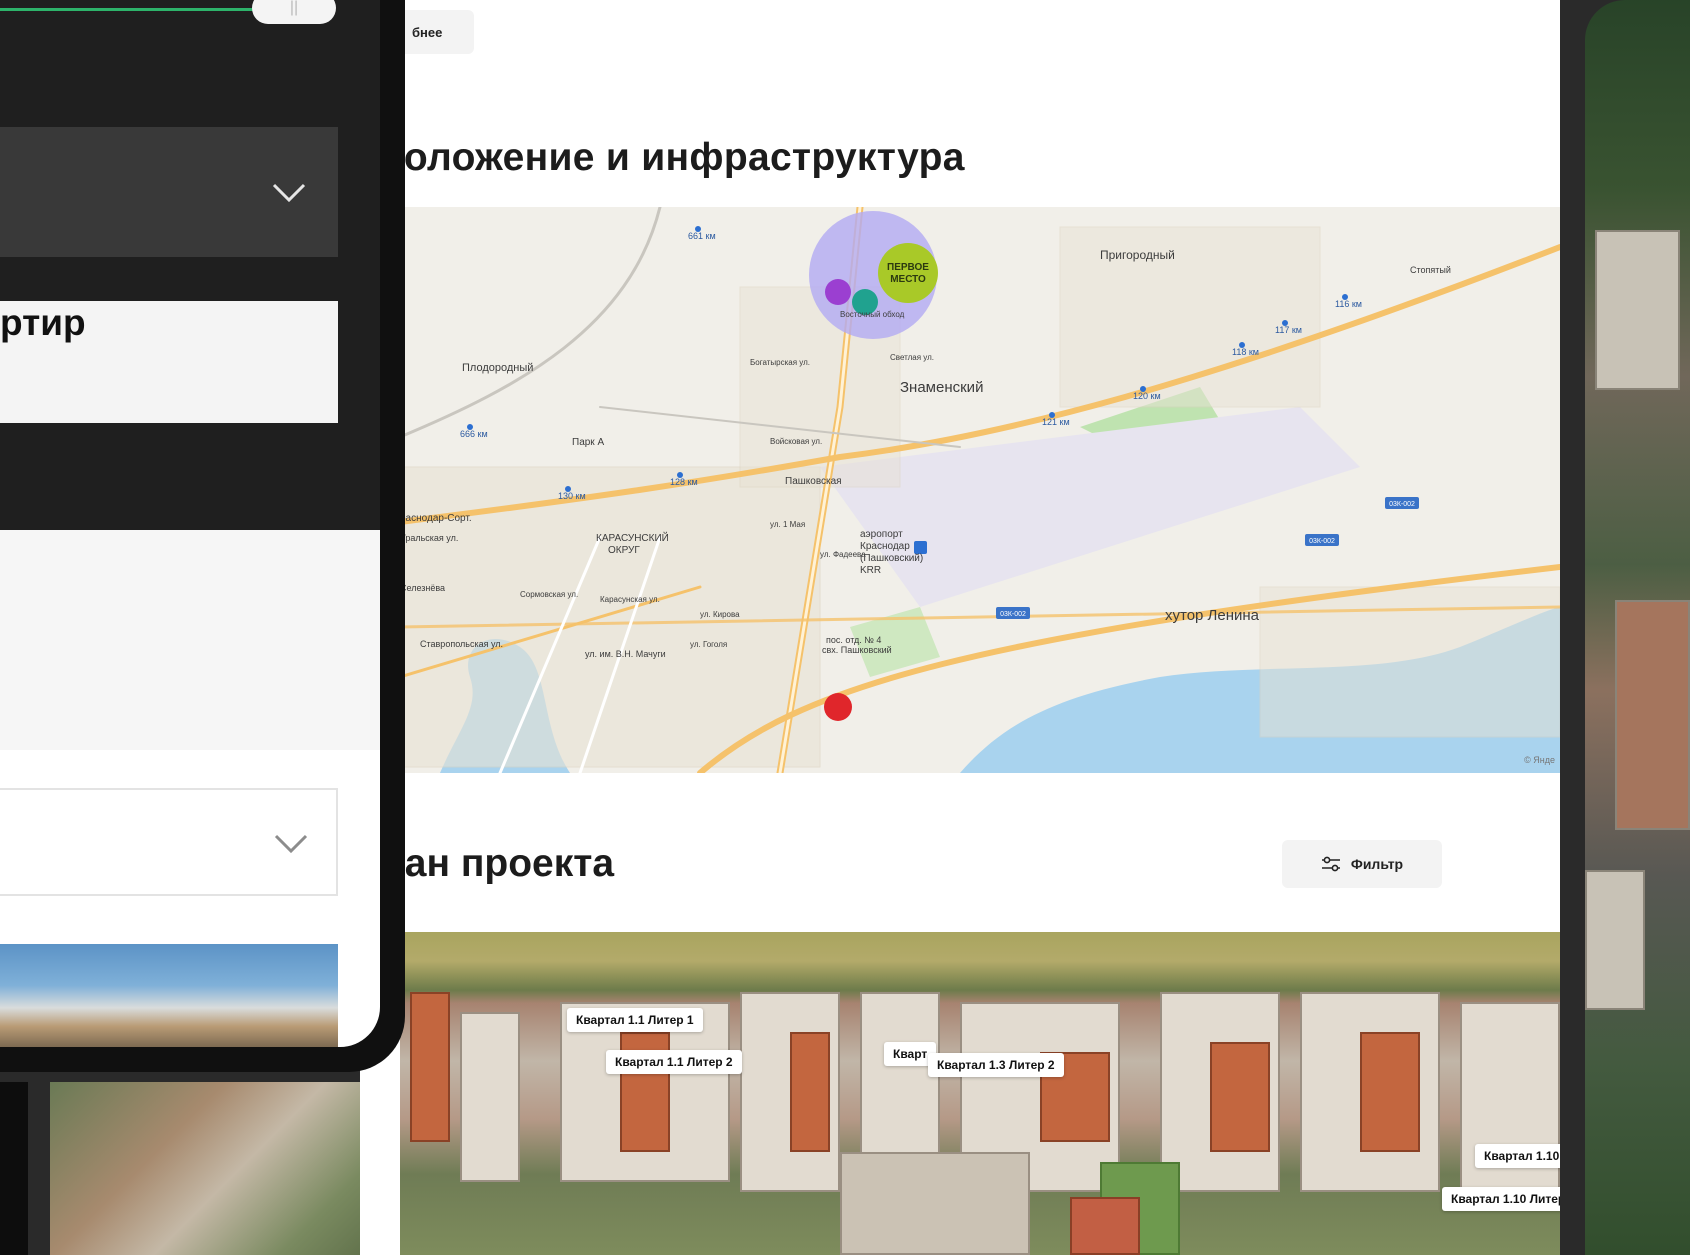 The height and width of the screenshot is (1255, 1690). I want to click on km-marker-label: 118 км, so click(1245, 352).